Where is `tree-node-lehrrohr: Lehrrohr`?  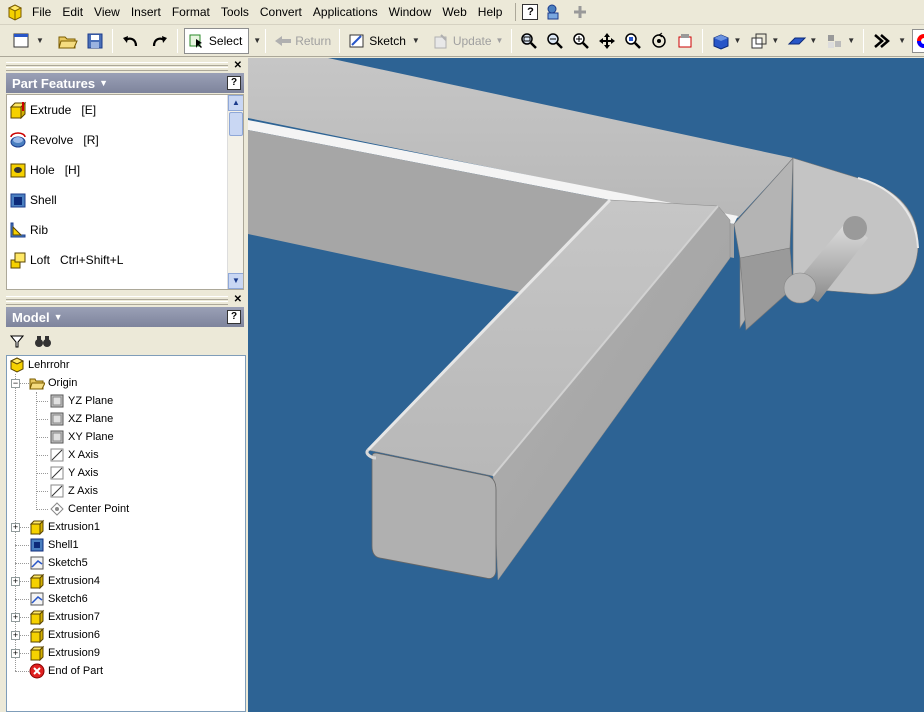
tree-node-lehrrohr: Lehrrohr is located at coordinates (39, 365).